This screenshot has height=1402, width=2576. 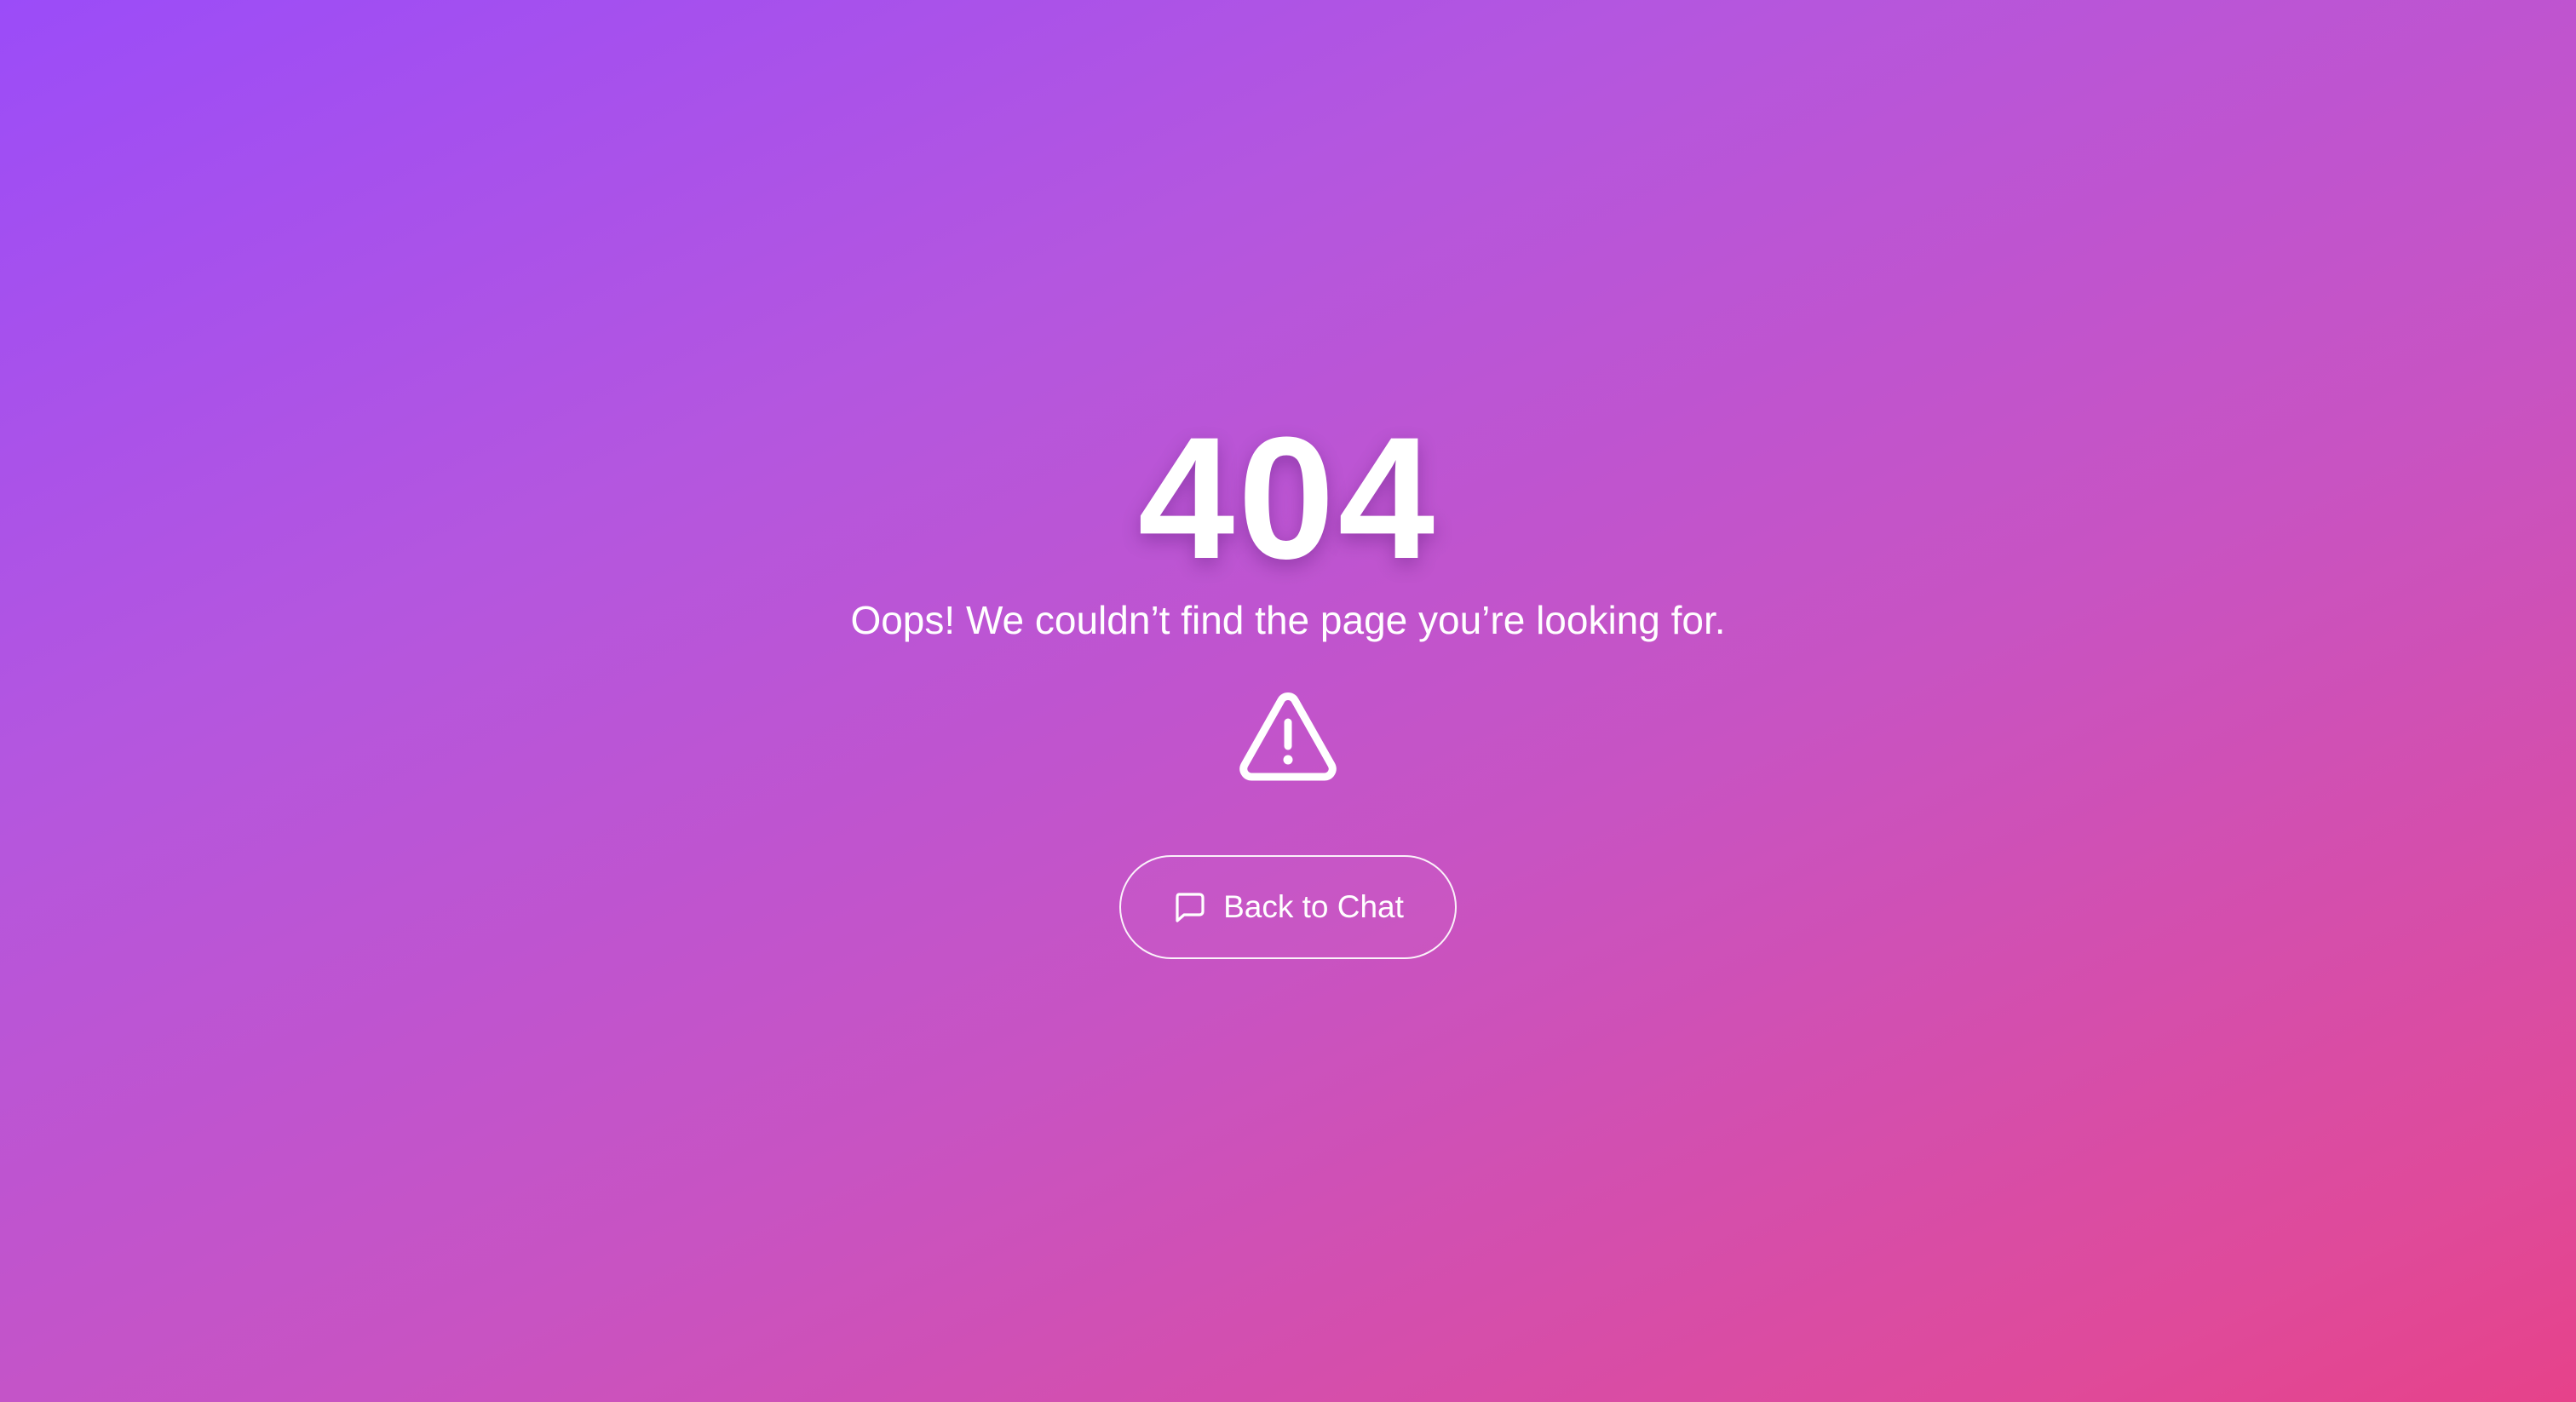 I want to click on chat-bubble-icon, so click(x=1191, y=908).